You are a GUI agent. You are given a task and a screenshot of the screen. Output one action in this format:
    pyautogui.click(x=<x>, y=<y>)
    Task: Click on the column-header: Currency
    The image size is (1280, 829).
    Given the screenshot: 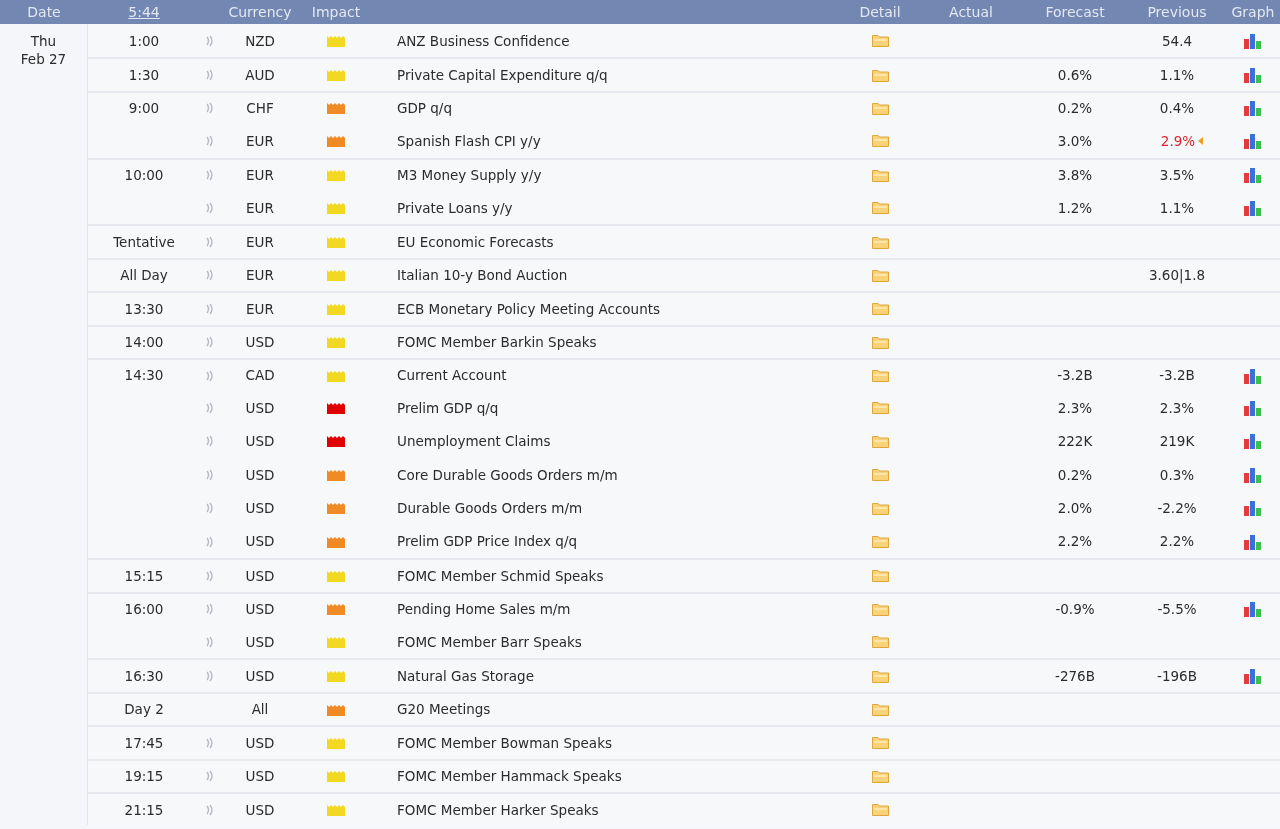 What is the action you would take?
    pyautogui.click(x=260, y=12)
    